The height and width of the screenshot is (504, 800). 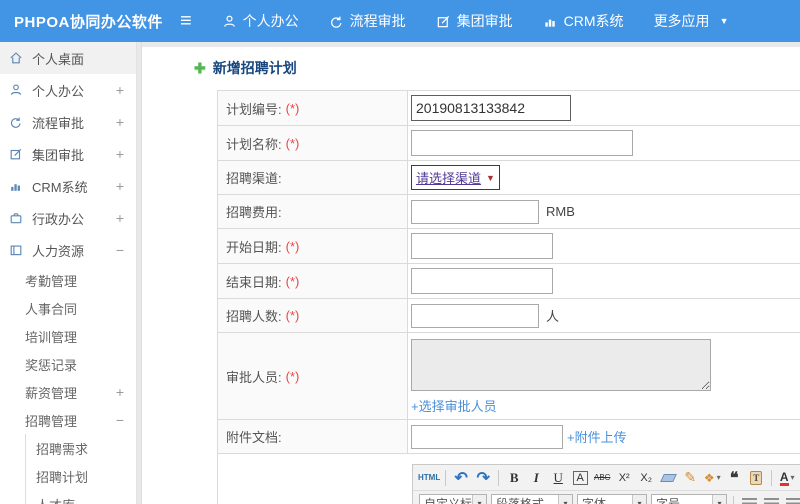 What do you see at coordinates (367, 21) in the screenshot?
I see `nav-flow-approval: 流程审批` at bounding box center [367, 21].